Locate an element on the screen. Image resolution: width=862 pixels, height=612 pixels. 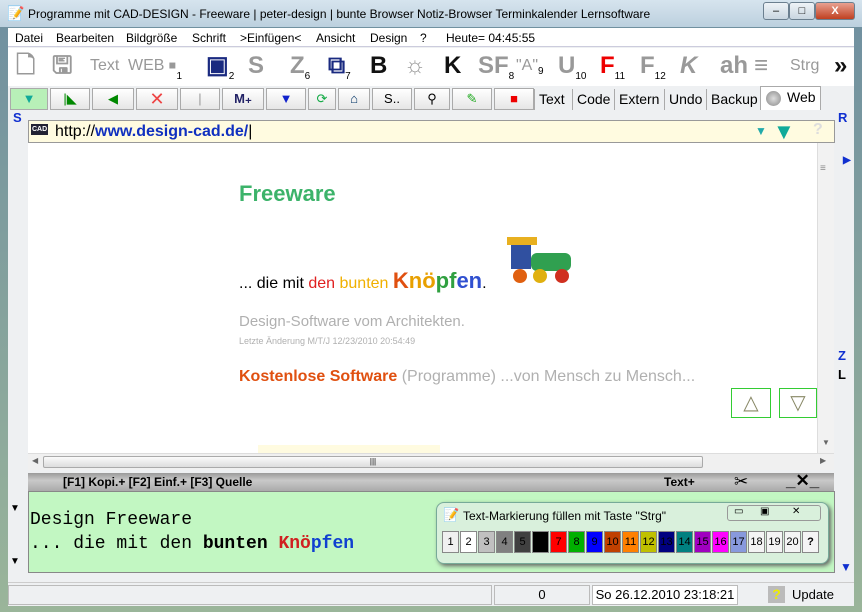
underline-icon: U10 is located at coordinates (572, 71).